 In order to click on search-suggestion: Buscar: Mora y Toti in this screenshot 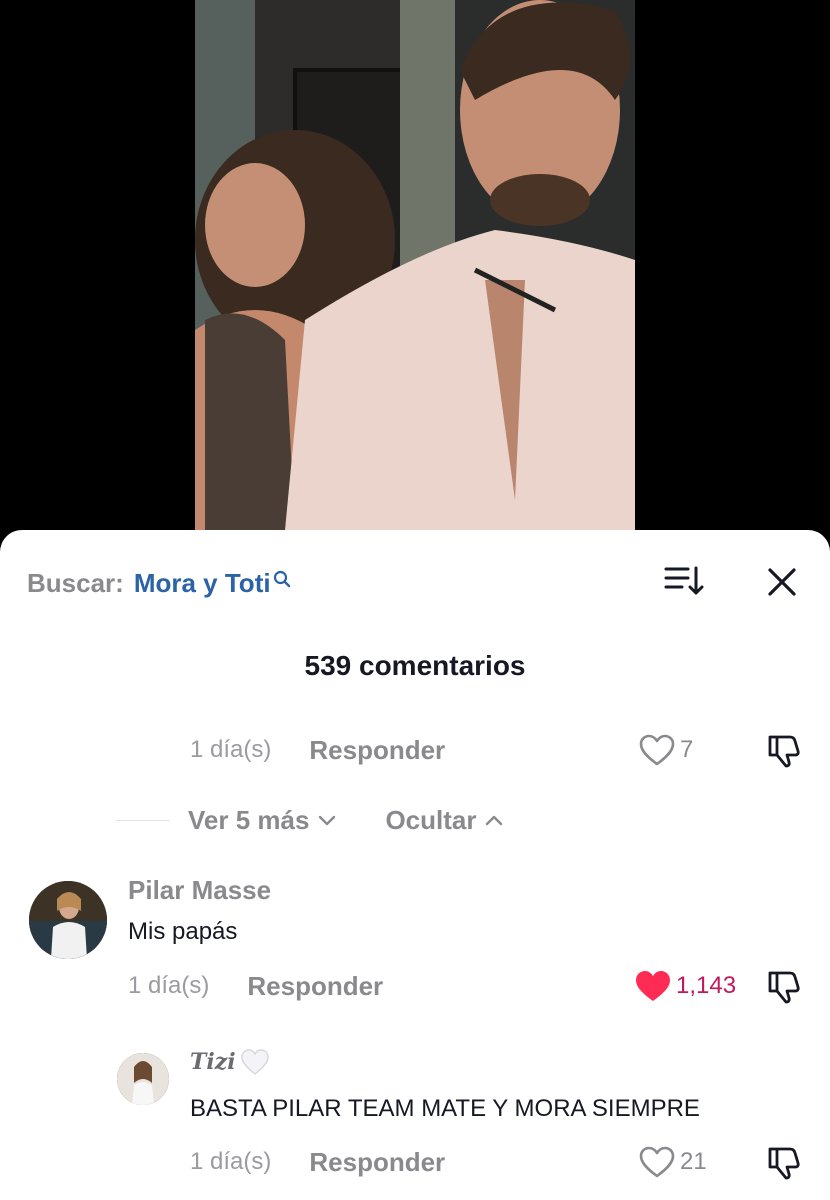, I will do `click(159, 583)`.